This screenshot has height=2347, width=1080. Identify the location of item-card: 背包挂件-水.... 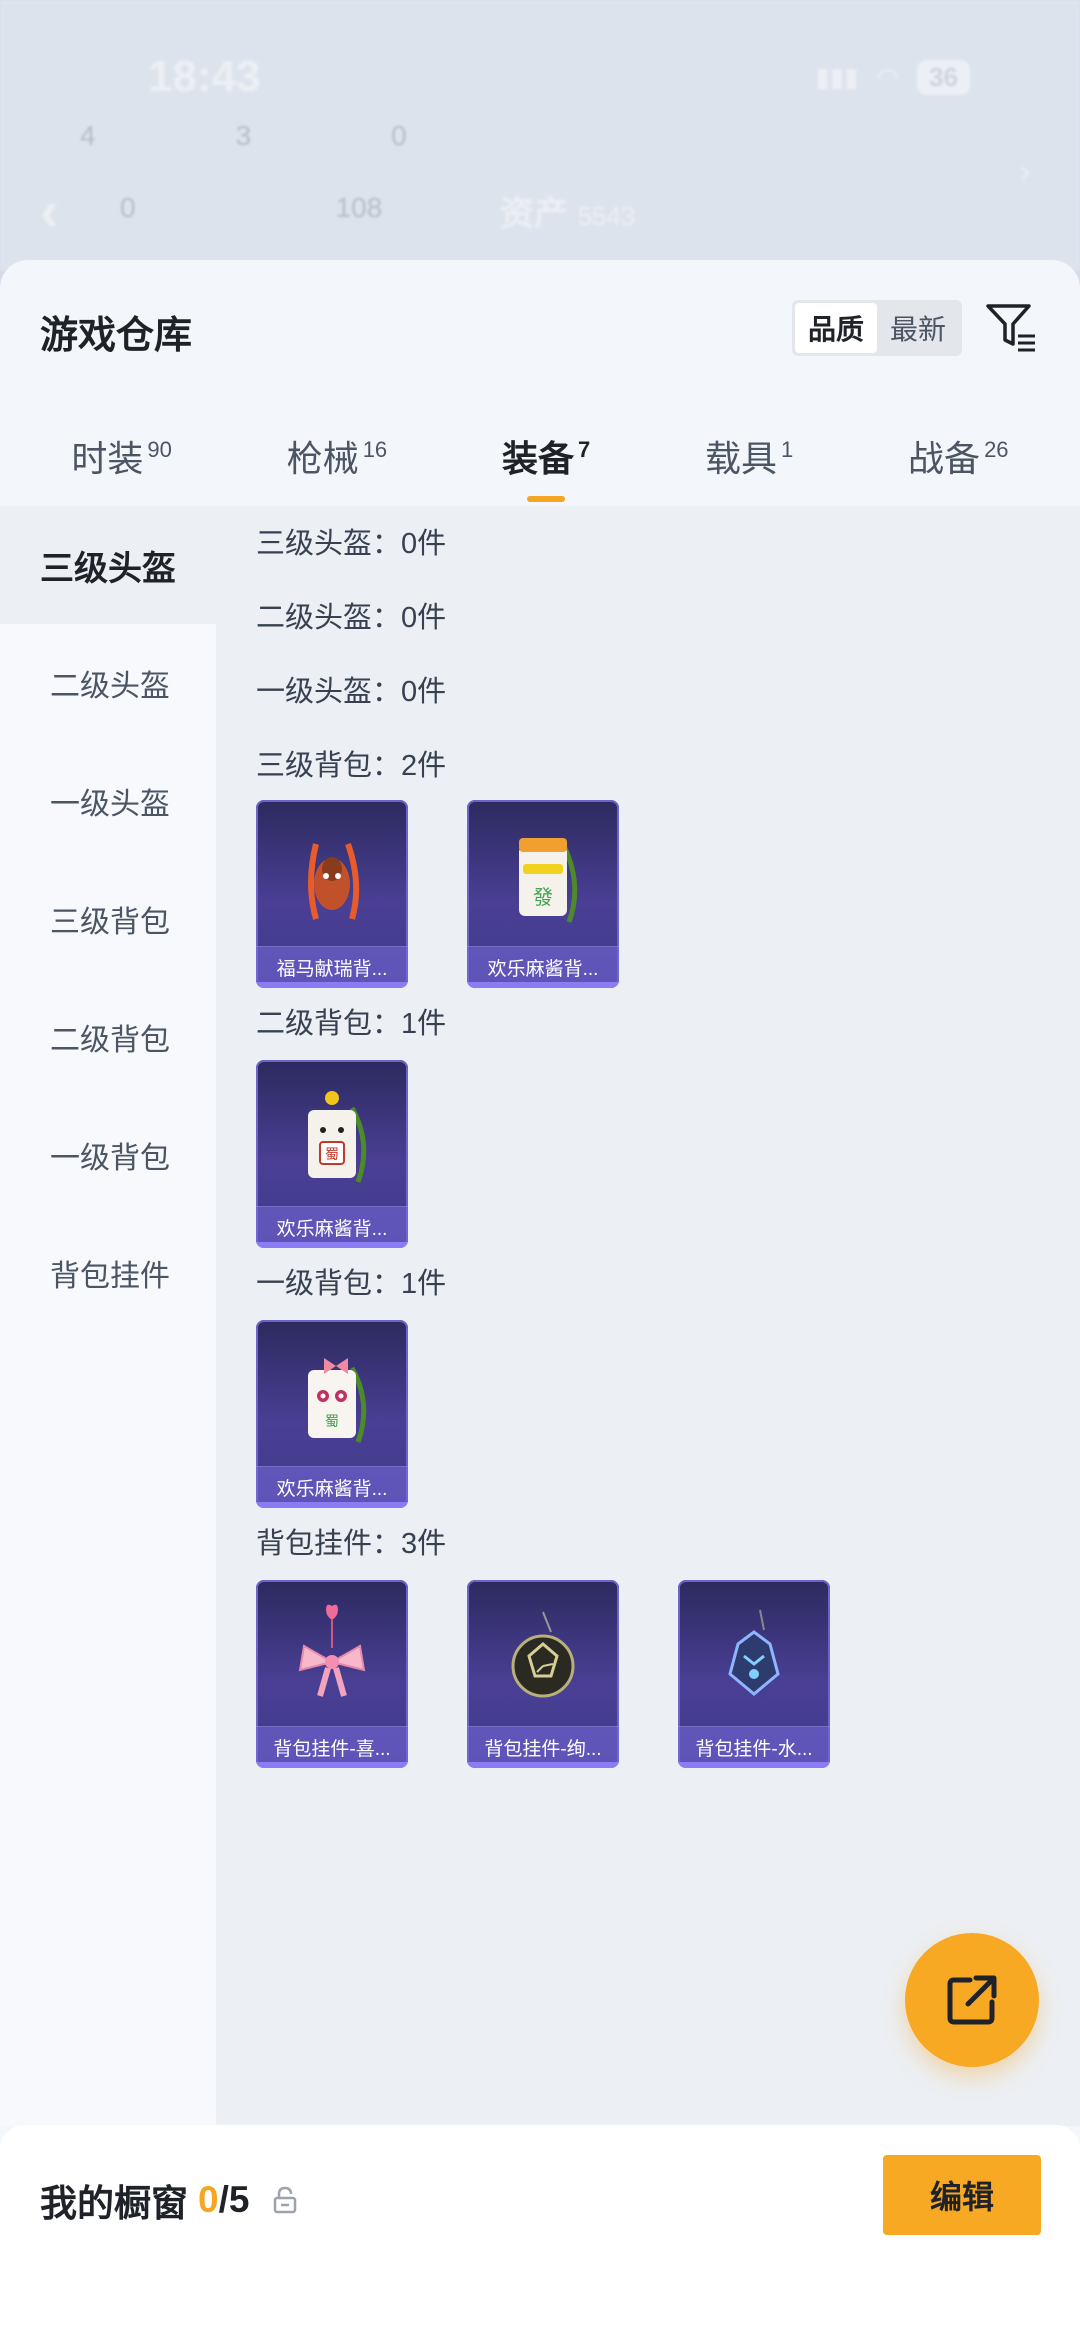
(754, 1674).